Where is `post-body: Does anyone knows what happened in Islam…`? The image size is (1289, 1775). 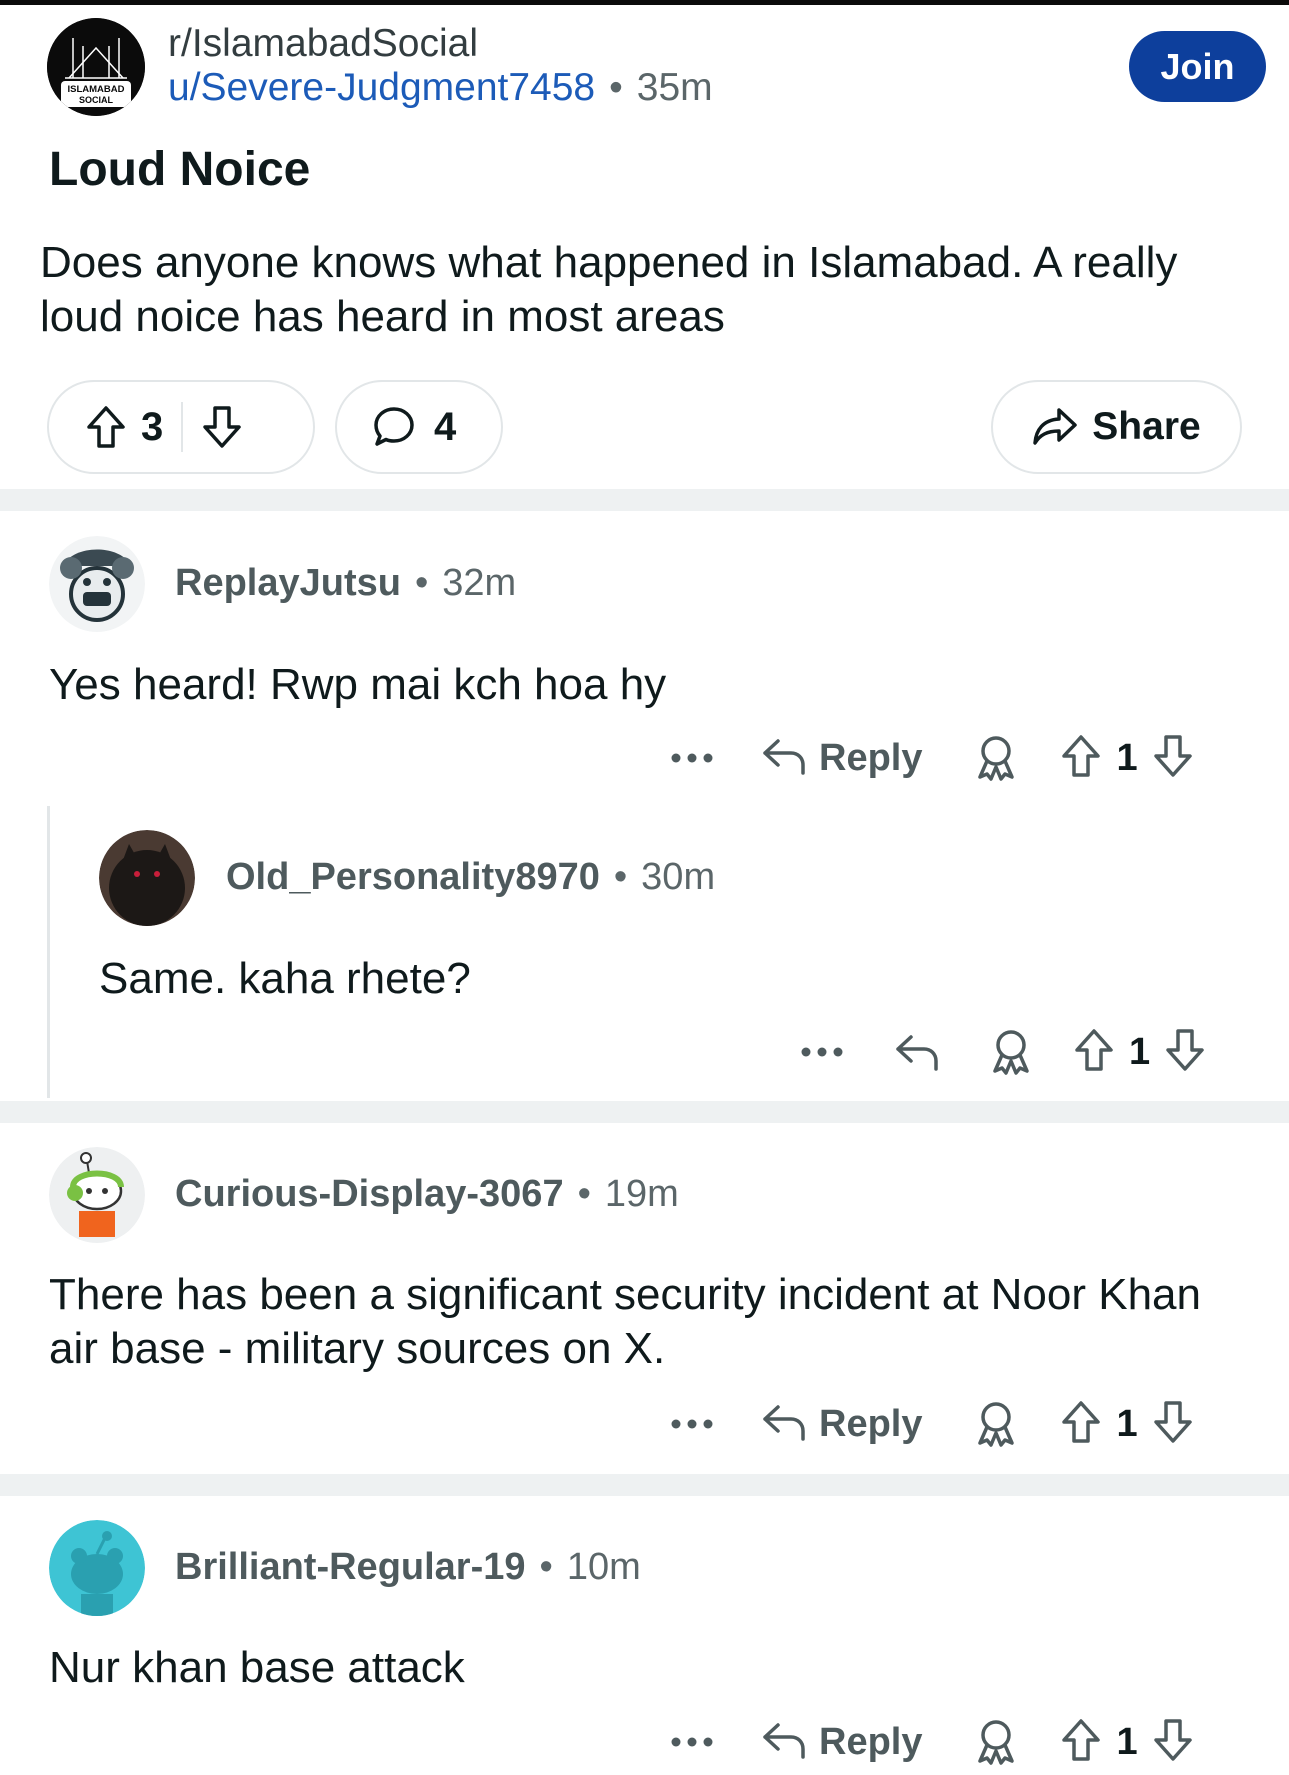
post-body: Does anyone knows what happened in Islam… is located at coordinates (609, 289).